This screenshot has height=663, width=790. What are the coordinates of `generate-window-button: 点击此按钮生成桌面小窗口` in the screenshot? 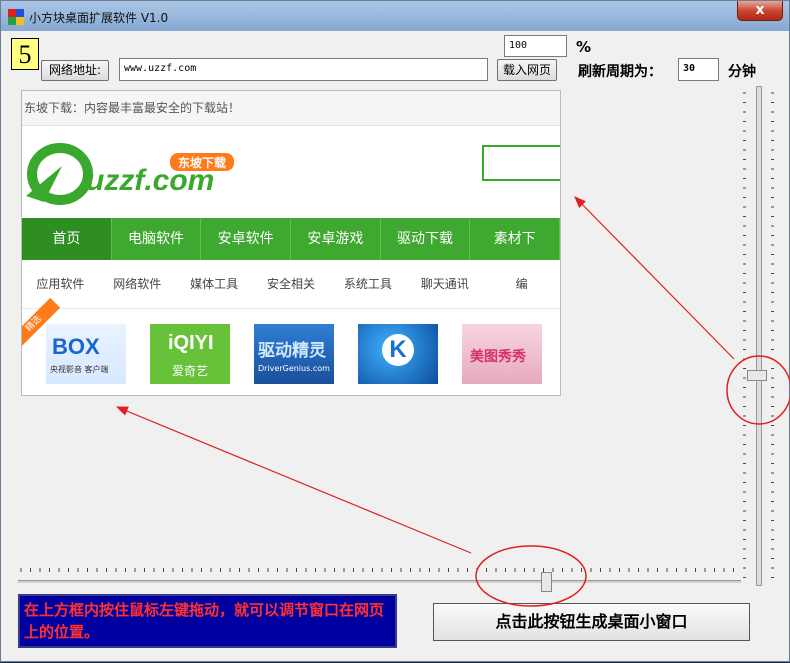 It's located at (591, 622).